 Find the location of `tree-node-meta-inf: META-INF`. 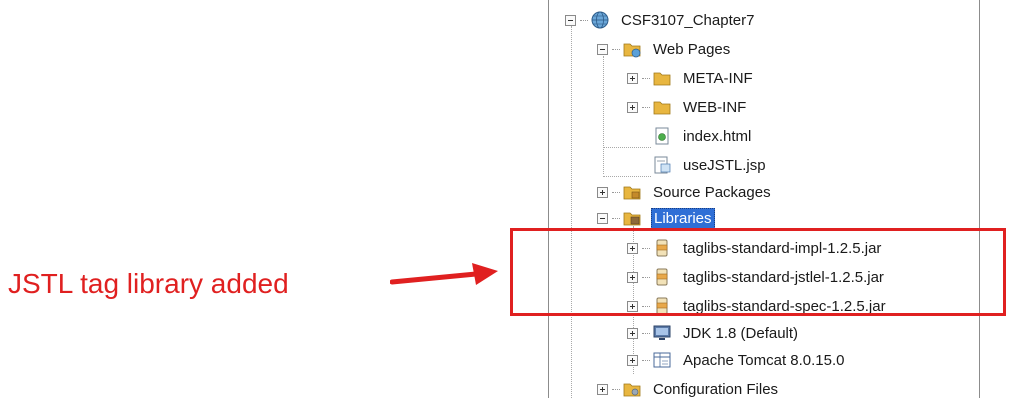

tree-node-meta-inf: META-INF is located at coordinates (691, 78).